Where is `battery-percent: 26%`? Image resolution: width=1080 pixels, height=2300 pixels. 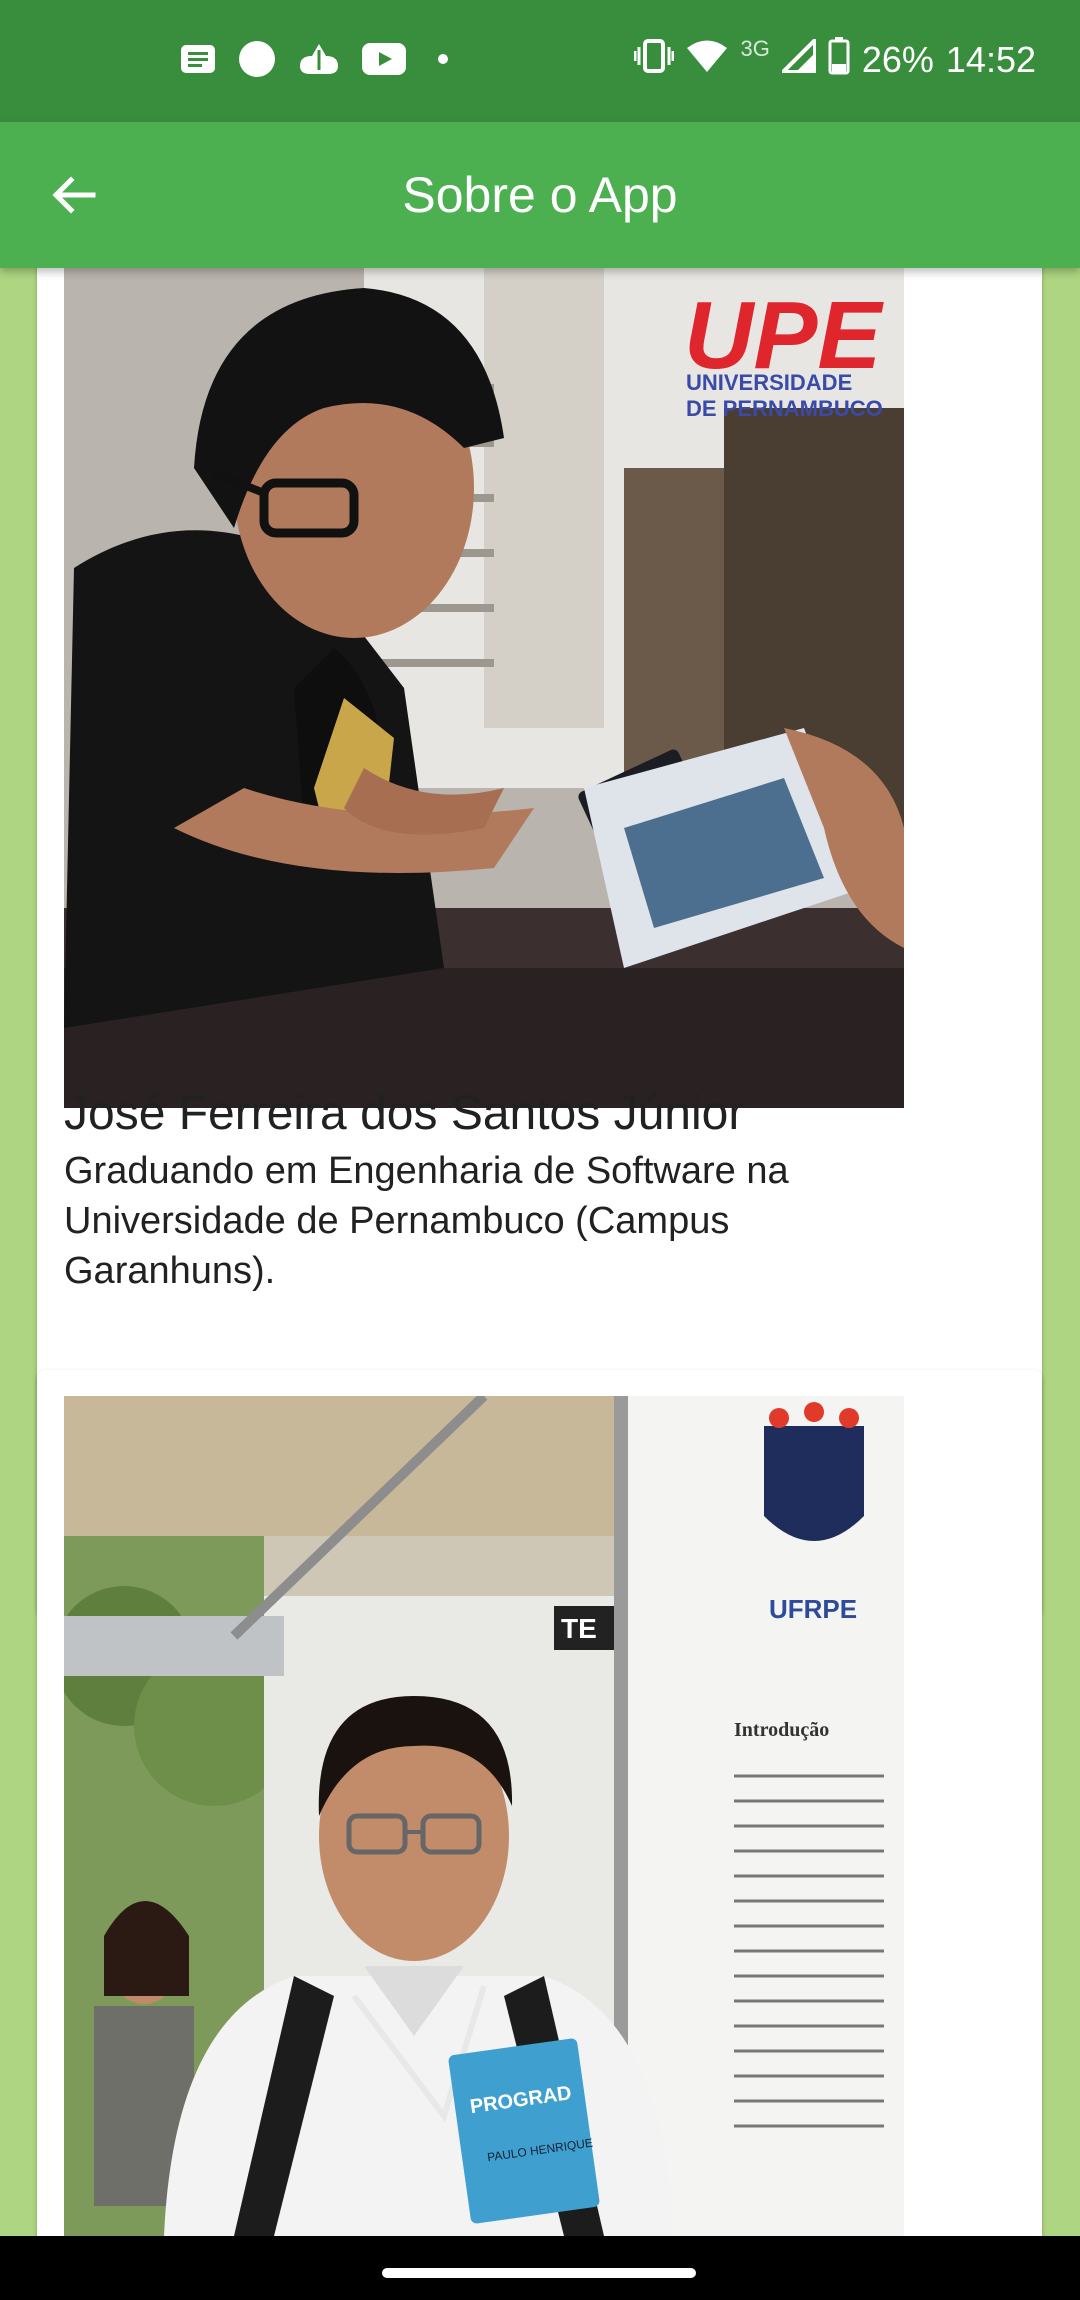
battery-percent: 26% is located at coordinates (897, 59).